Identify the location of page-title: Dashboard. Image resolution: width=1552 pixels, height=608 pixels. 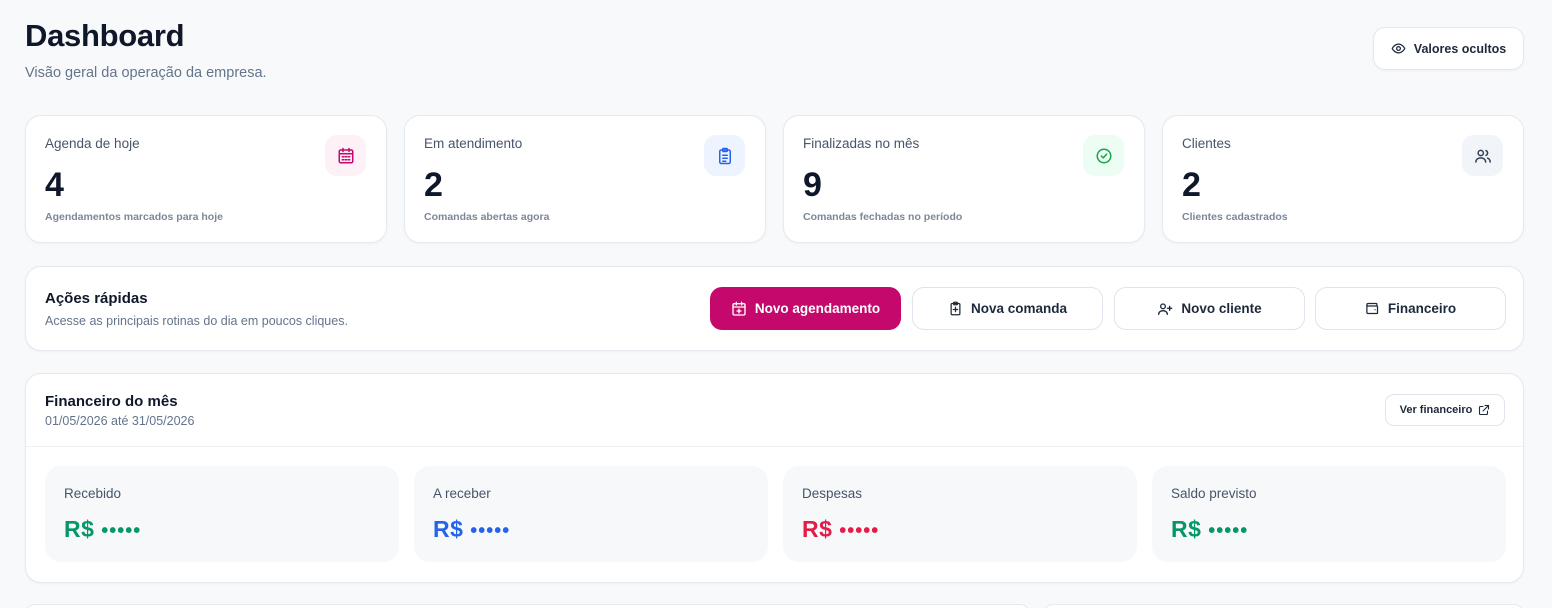
(105, 35).